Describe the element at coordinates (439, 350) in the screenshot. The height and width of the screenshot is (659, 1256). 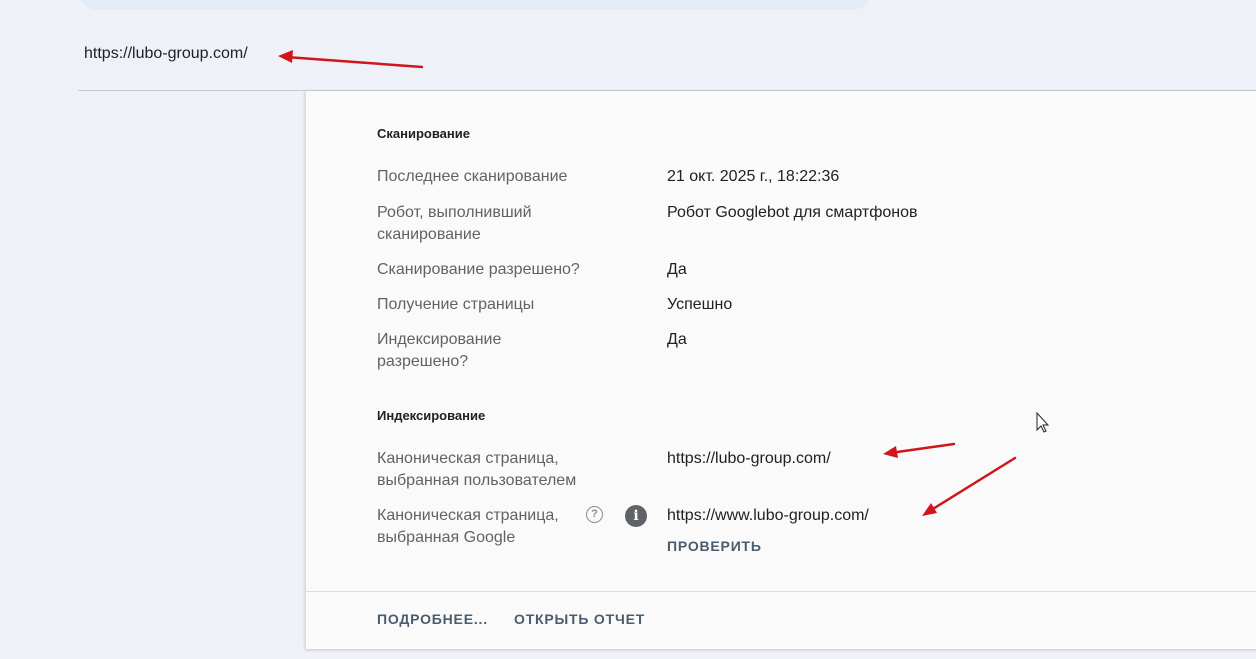
I see `indexing-allowed-label: Индексирование разрешено?` at that location.